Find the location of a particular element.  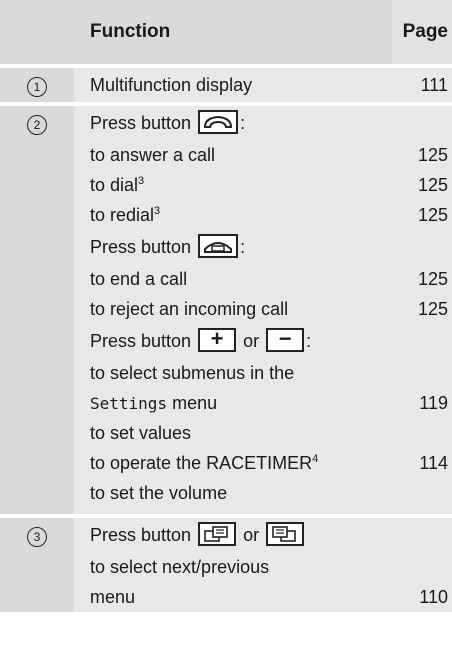

press-plus-minus-line: Press button + or −: is located at coordinates (201, 339).